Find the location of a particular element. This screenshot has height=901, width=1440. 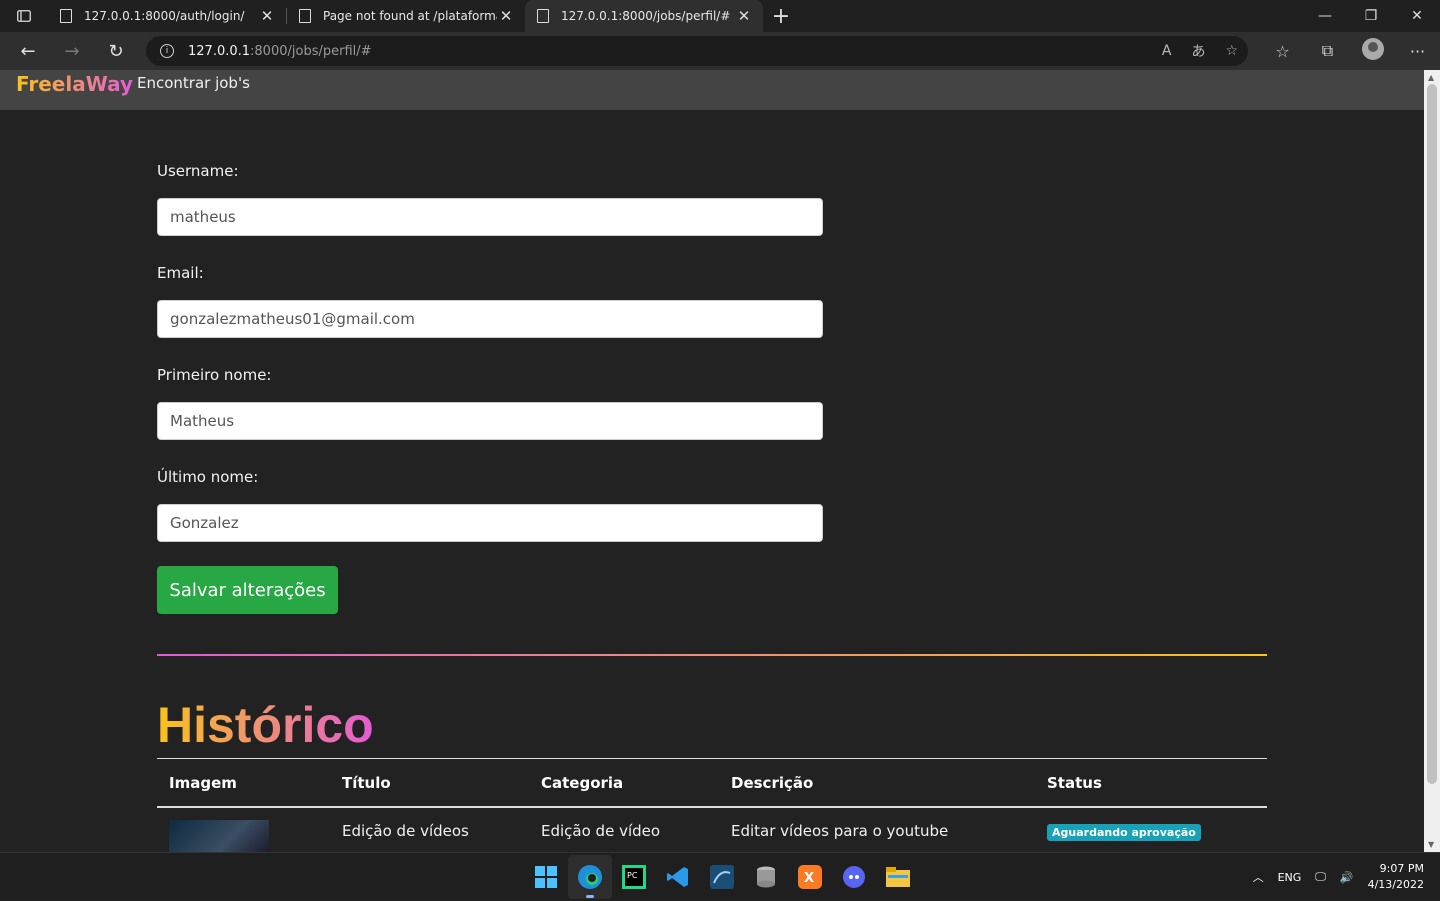

site-info-icon: i is located at coordinates (167, 51).